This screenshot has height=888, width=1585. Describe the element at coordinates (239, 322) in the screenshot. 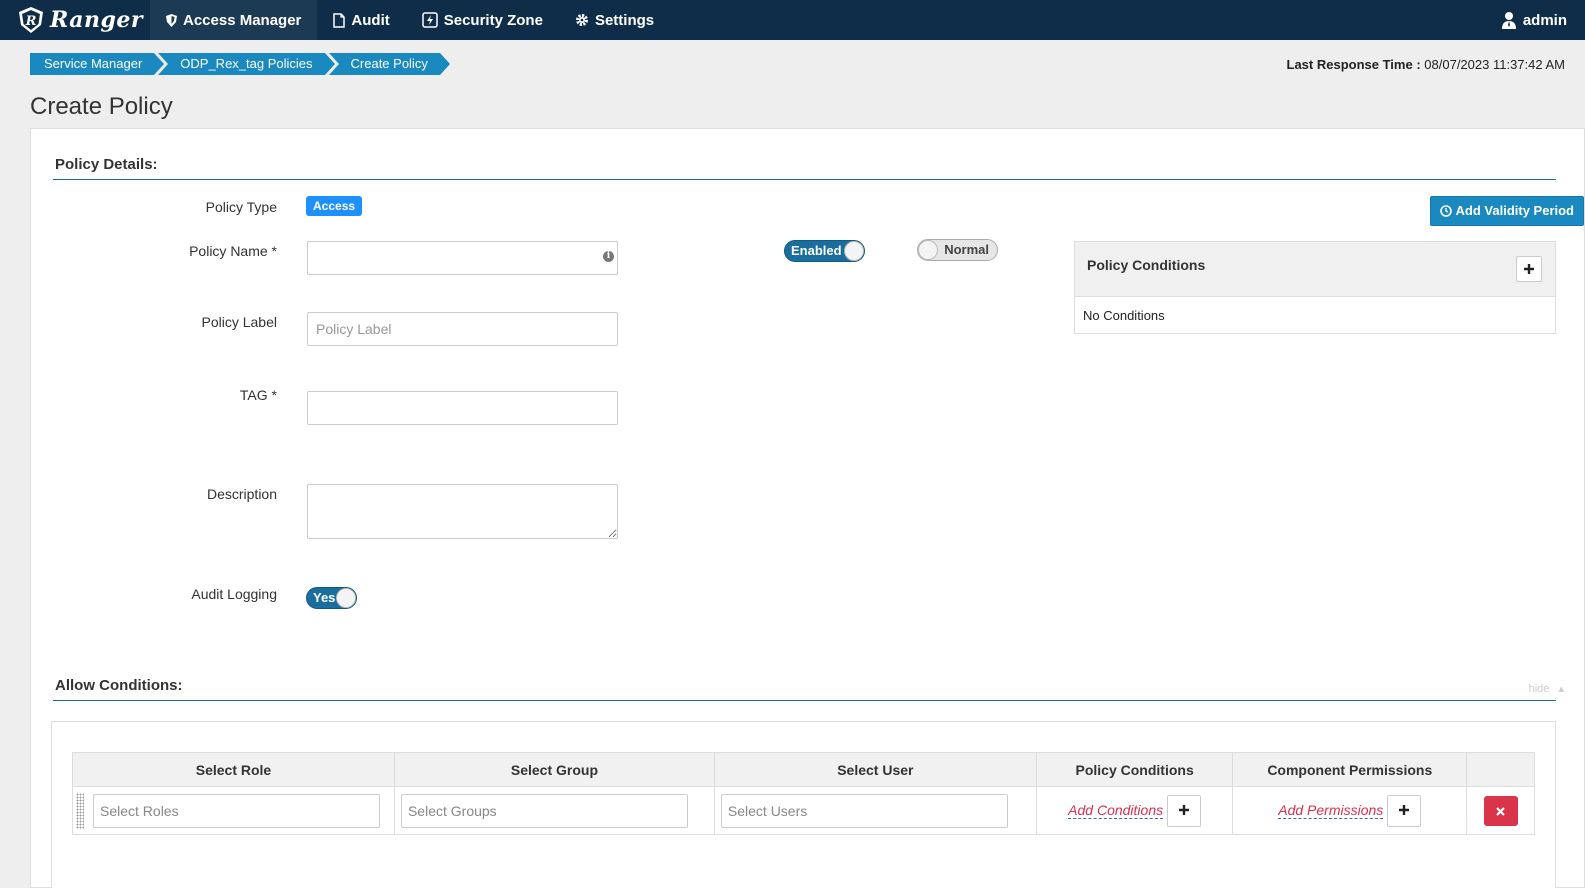

I see `policy-label-label: Policy Label` at that location.